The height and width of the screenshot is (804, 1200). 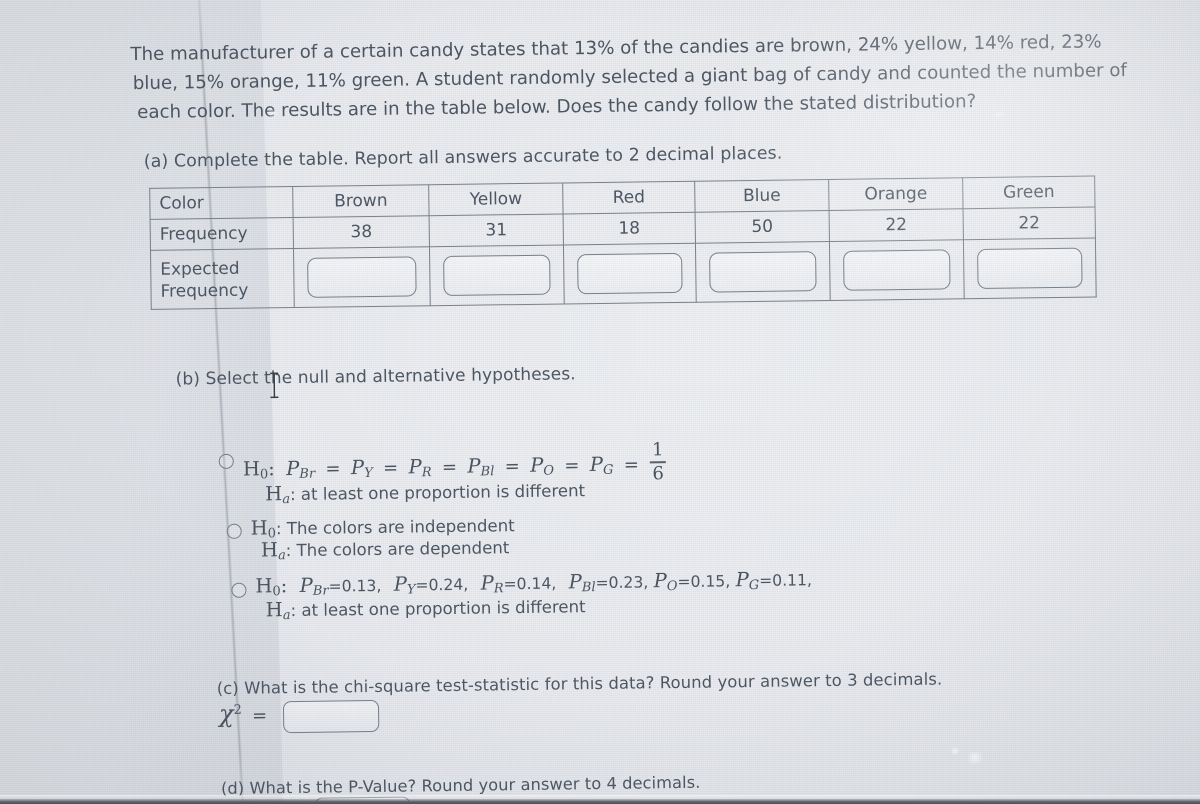 I want to click on opt1-ha-sub: a, so click(x=286, y=500).